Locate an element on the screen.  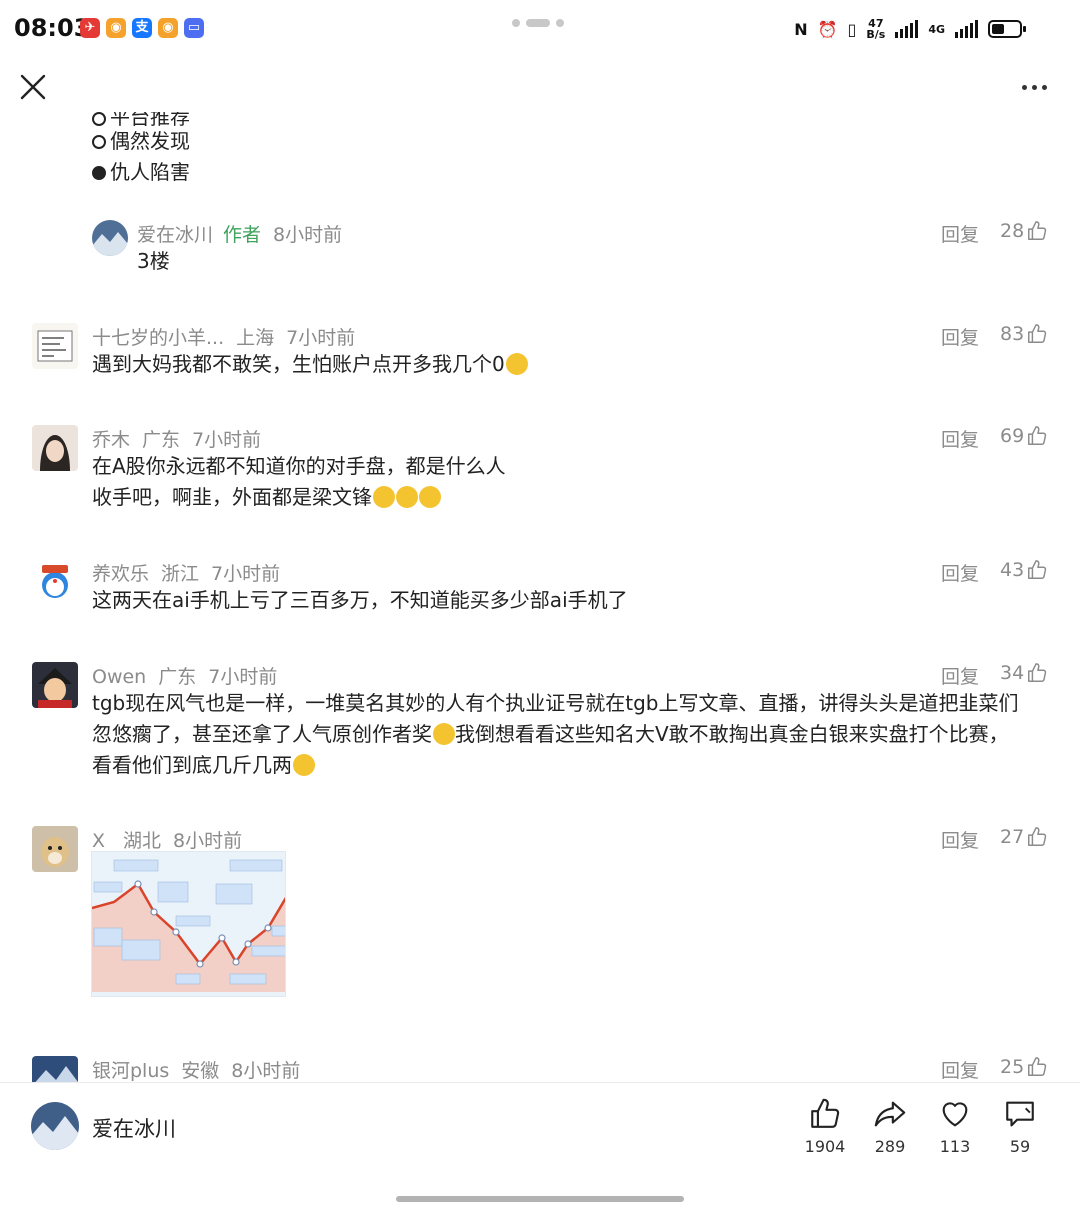
comment-location: 浙江 is located at coordinates (180, 574).